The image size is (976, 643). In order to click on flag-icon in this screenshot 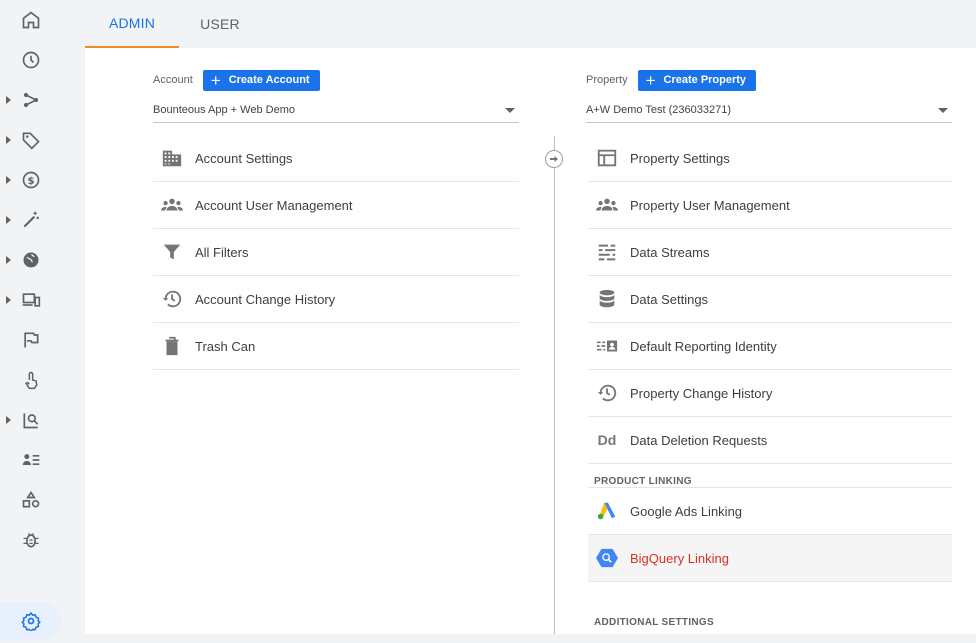, I will do `click(31, 340)`.